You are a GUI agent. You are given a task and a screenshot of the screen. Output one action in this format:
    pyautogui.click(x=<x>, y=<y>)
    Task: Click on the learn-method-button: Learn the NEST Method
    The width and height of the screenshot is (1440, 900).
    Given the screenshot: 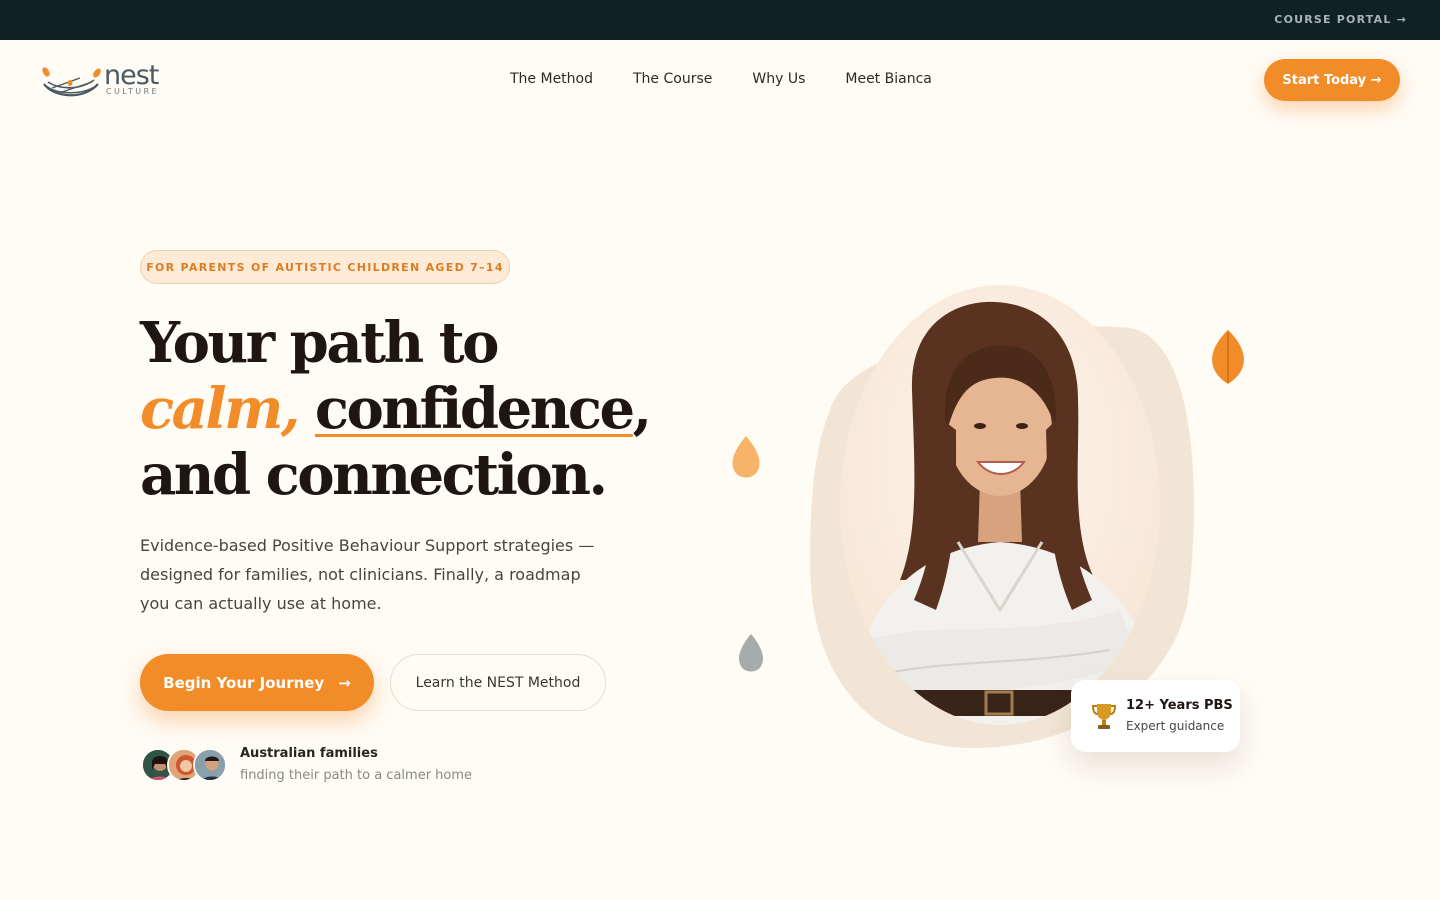 What is the action you would take?
    pyautogui.click(x=498, y=682)
    